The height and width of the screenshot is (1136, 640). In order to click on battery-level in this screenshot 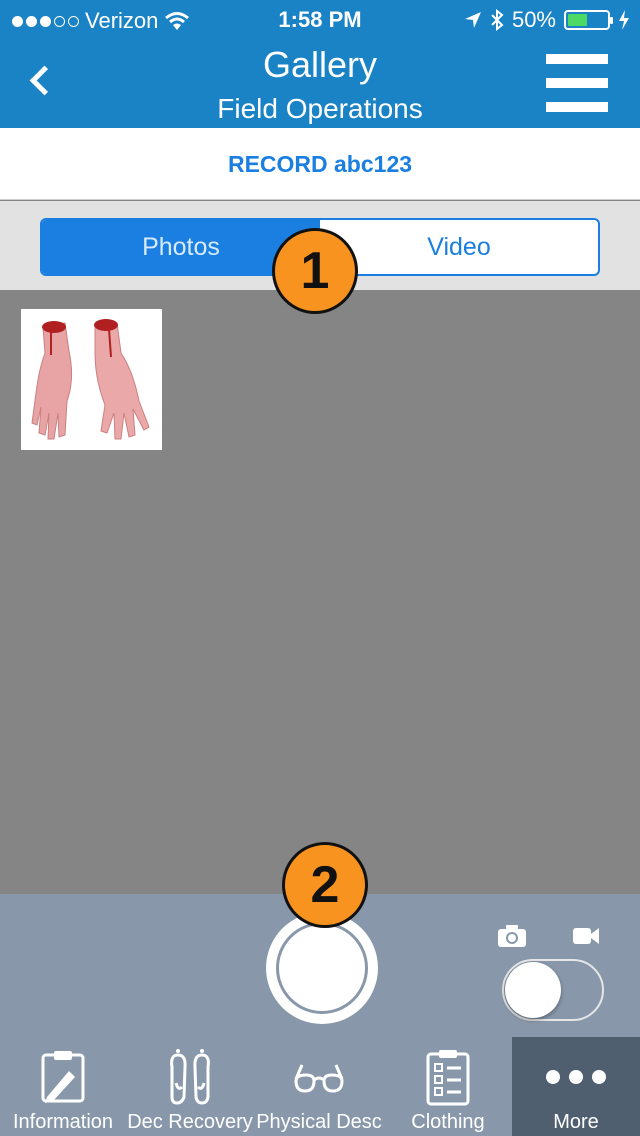, I will do `click(577, 20)`.